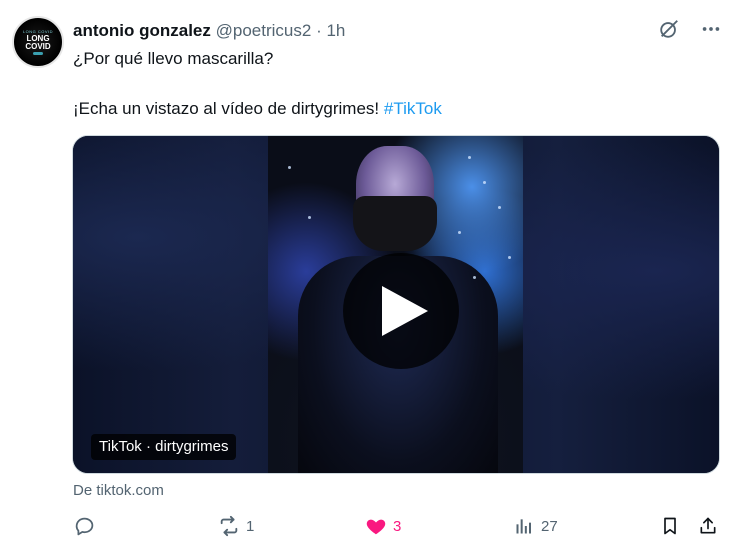  Describe the element at coordinates (84, 526) in the screenshot. I see `reply-icon` at that location.